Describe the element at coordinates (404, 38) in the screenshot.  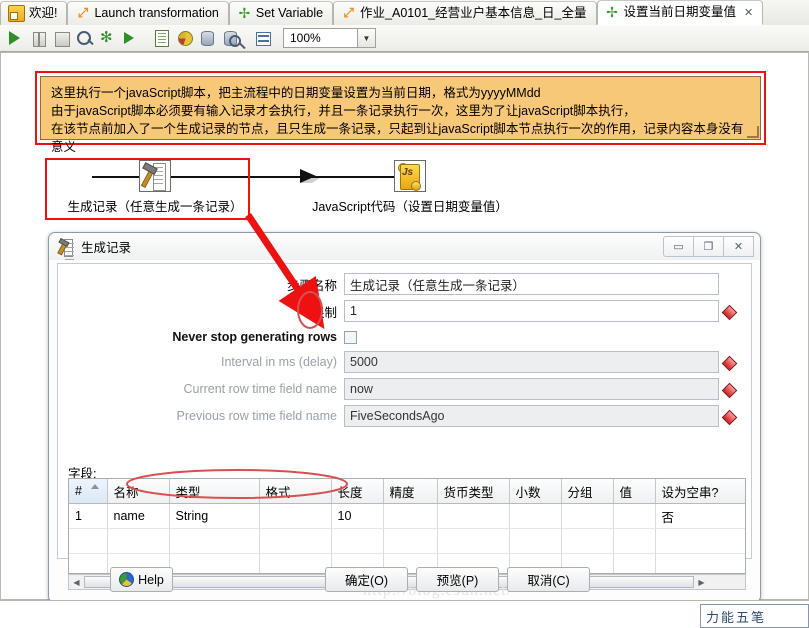
I see `main-toolbar: ✻ 100% ▼` at that location.